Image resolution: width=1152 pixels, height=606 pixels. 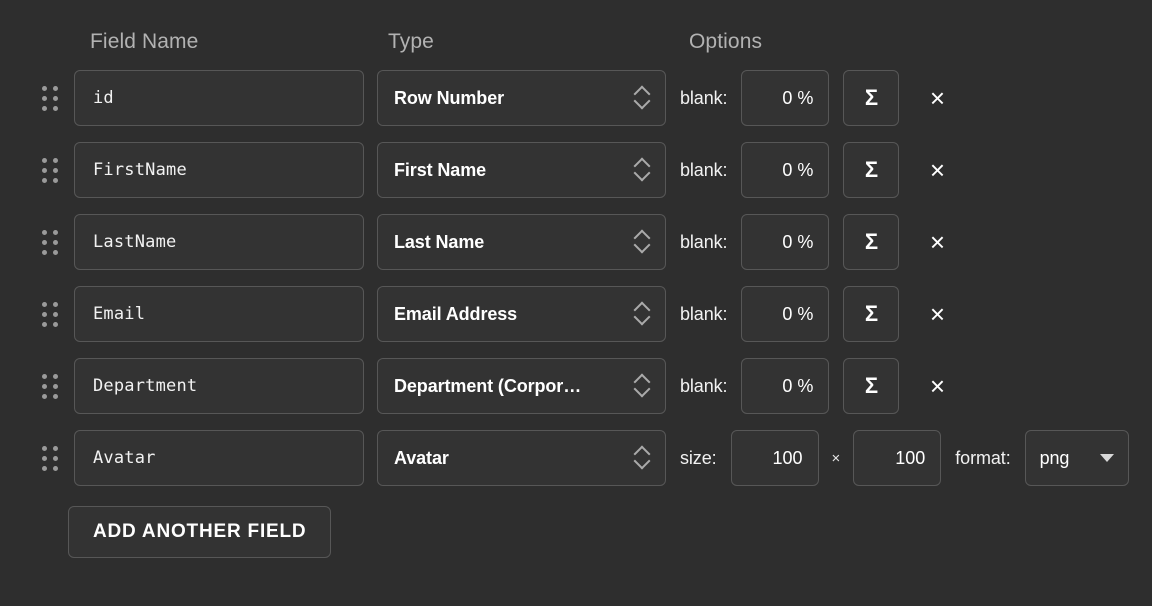 I want to click on field-row: First Name blank: Σ ×, so click(x=591, y=170).